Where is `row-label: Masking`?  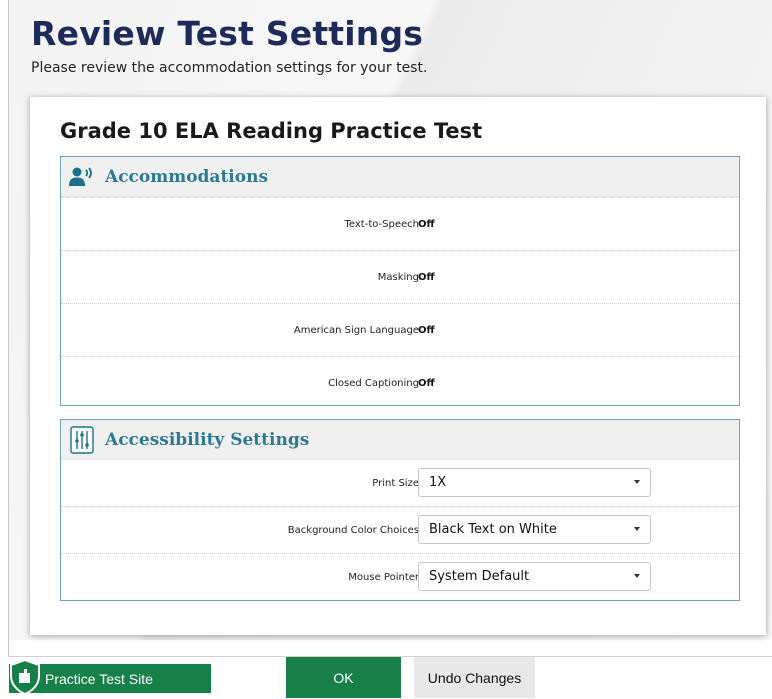 row-label: Masking is located at coordinates (398, 277).